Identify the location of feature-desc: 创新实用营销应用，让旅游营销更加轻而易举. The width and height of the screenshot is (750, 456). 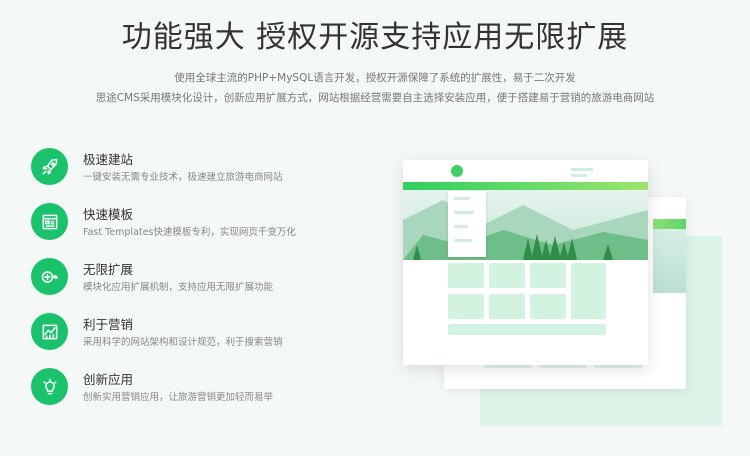
(178, 397).